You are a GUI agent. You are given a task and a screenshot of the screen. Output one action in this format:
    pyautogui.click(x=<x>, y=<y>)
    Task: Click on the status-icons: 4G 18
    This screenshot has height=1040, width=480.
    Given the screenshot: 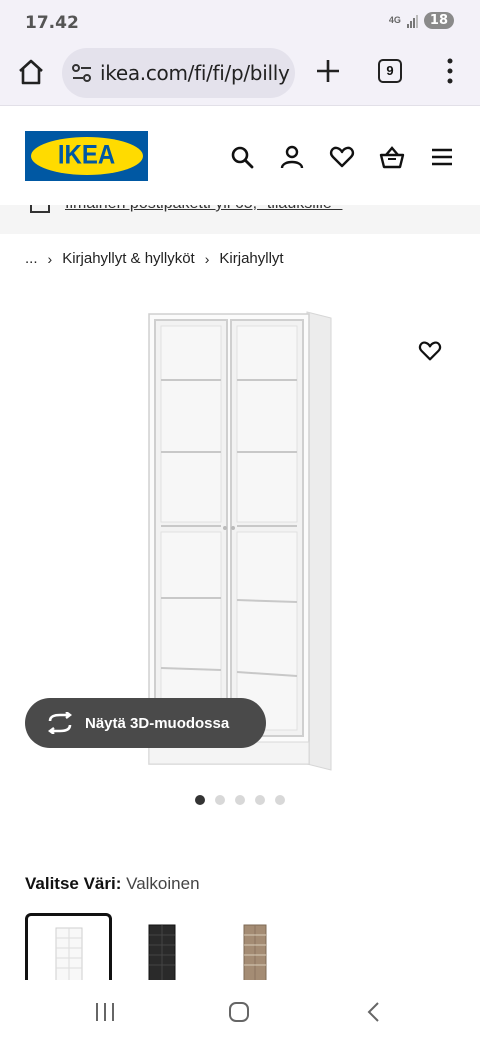 What is the action you would take?
    pyautogui.click(x=421, y=20)
    